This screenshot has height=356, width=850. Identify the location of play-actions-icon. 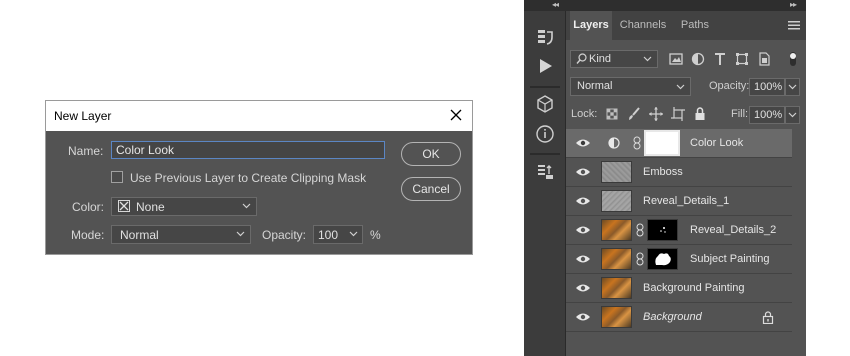
(545, 66).